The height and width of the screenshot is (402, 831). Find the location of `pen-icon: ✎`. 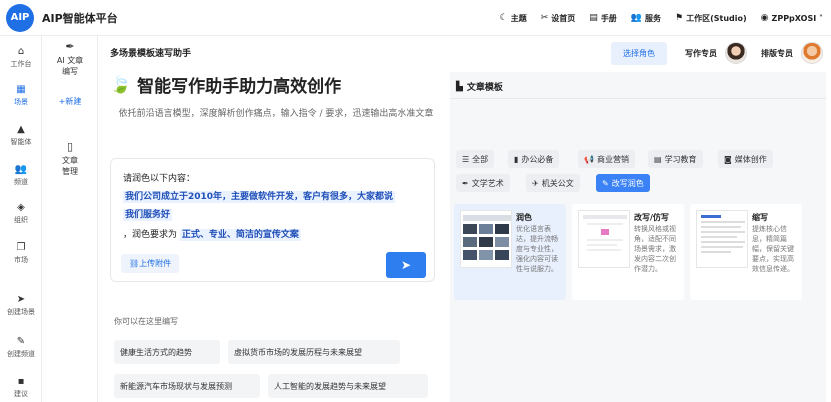

pen-icon: ✎ is located at coordinates (21, 341).